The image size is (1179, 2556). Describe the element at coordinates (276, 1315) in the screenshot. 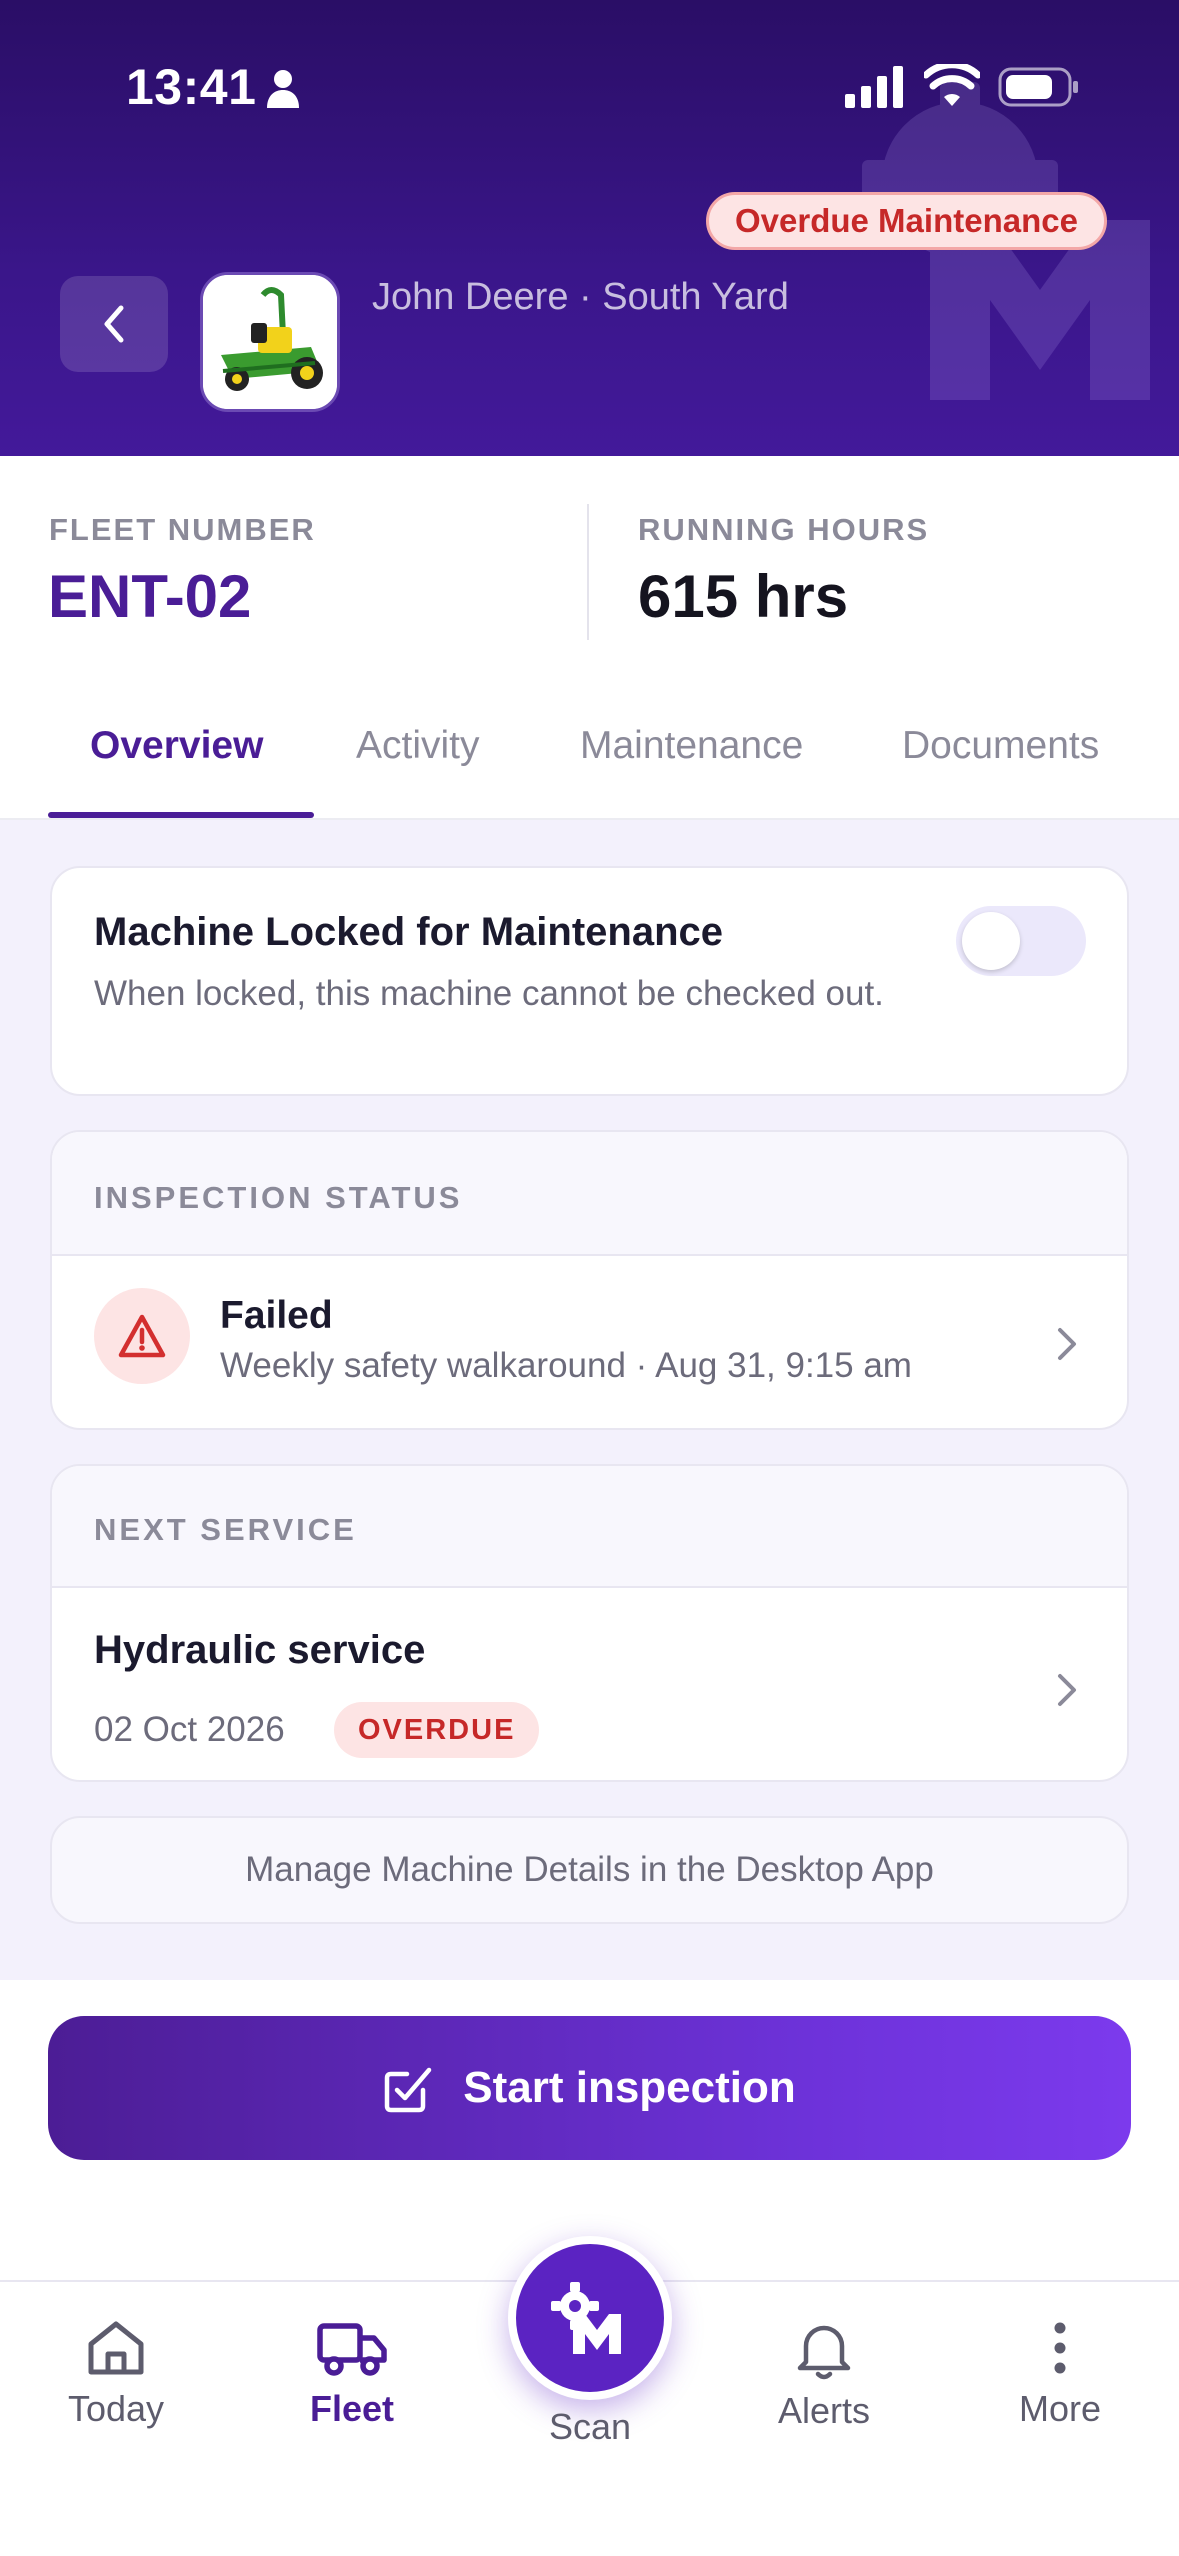

I see `inspection-status: Failed` at that location.